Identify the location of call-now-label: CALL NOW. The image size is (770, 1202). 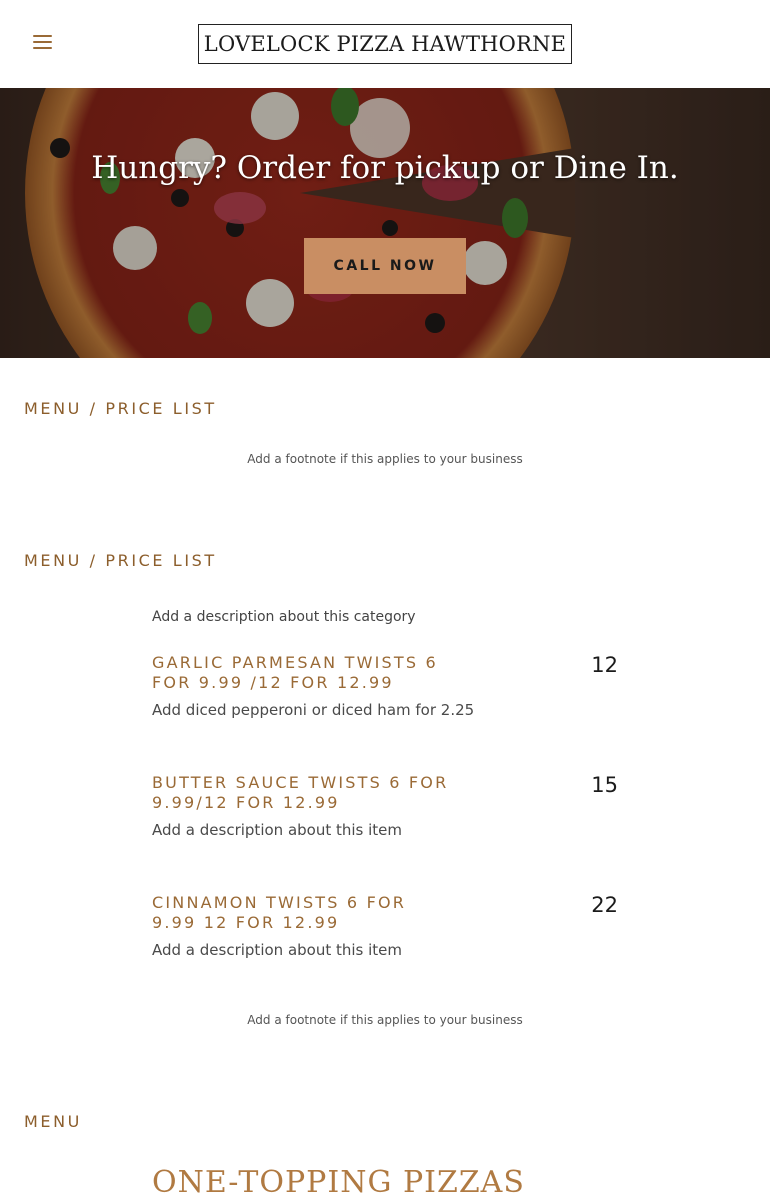
(385, 266).